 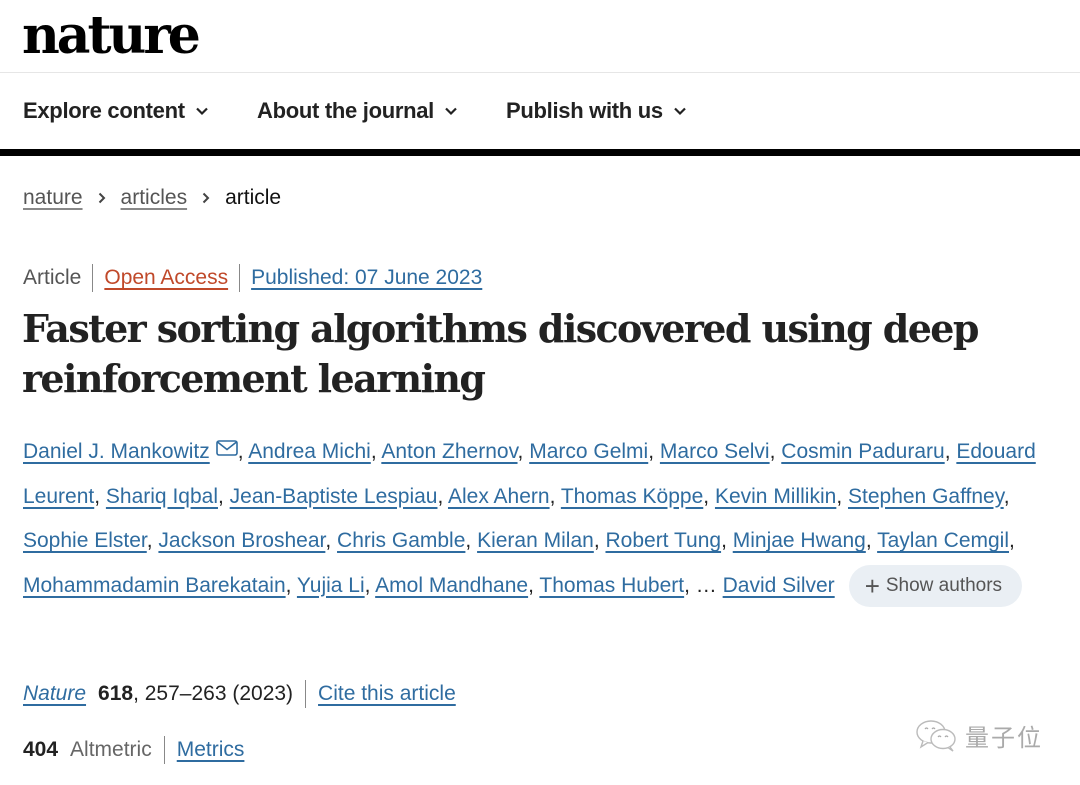 What do you see at coordinates (1004, 738) in the screenshot?
I see `watermark-text: 量子位` at bounding box center [1004, 738].